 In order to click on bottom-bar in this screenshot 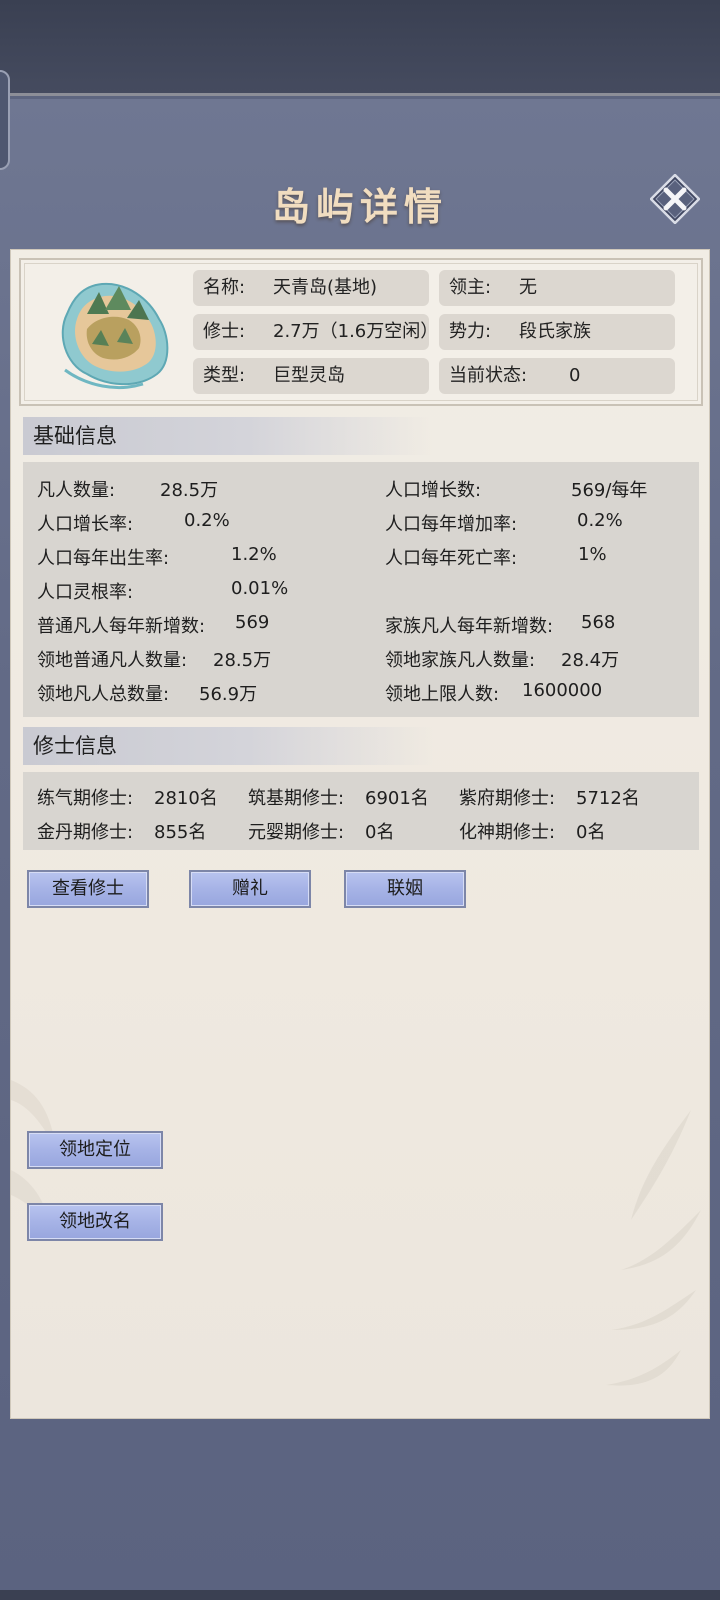, I will do `click(360, 1595)`.